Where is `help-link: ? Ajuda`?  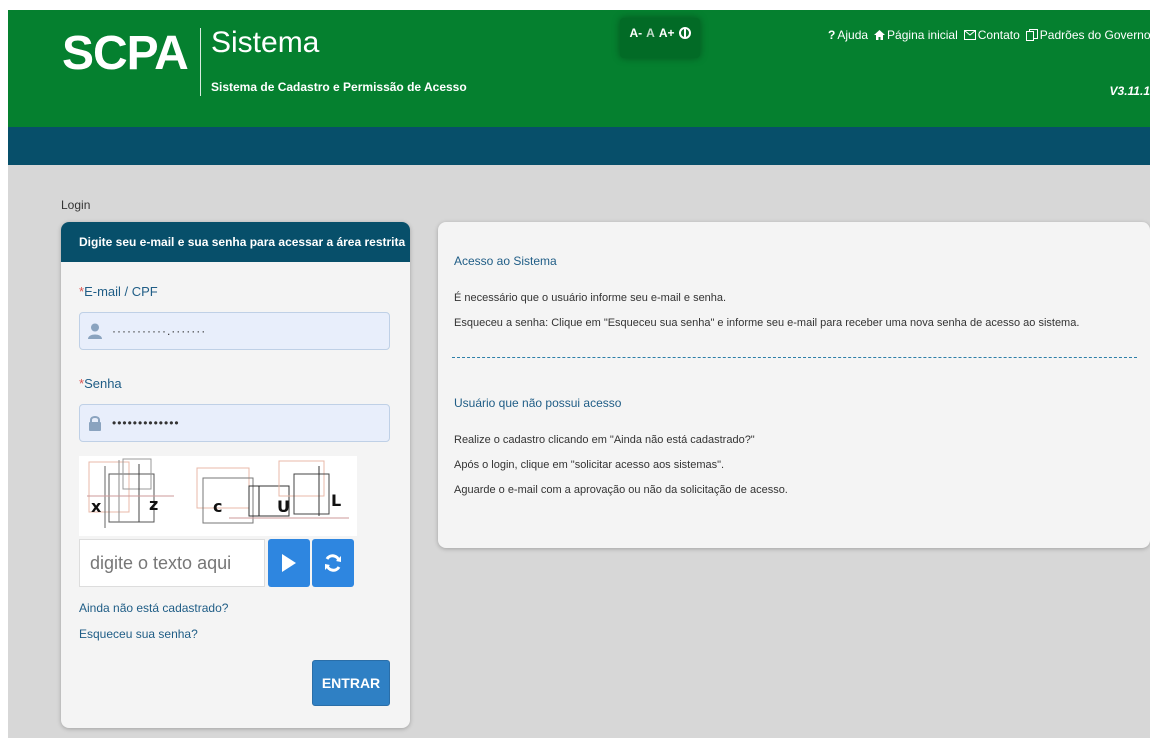
help-link: ? Ajuda is located at coordinates (848, 35).